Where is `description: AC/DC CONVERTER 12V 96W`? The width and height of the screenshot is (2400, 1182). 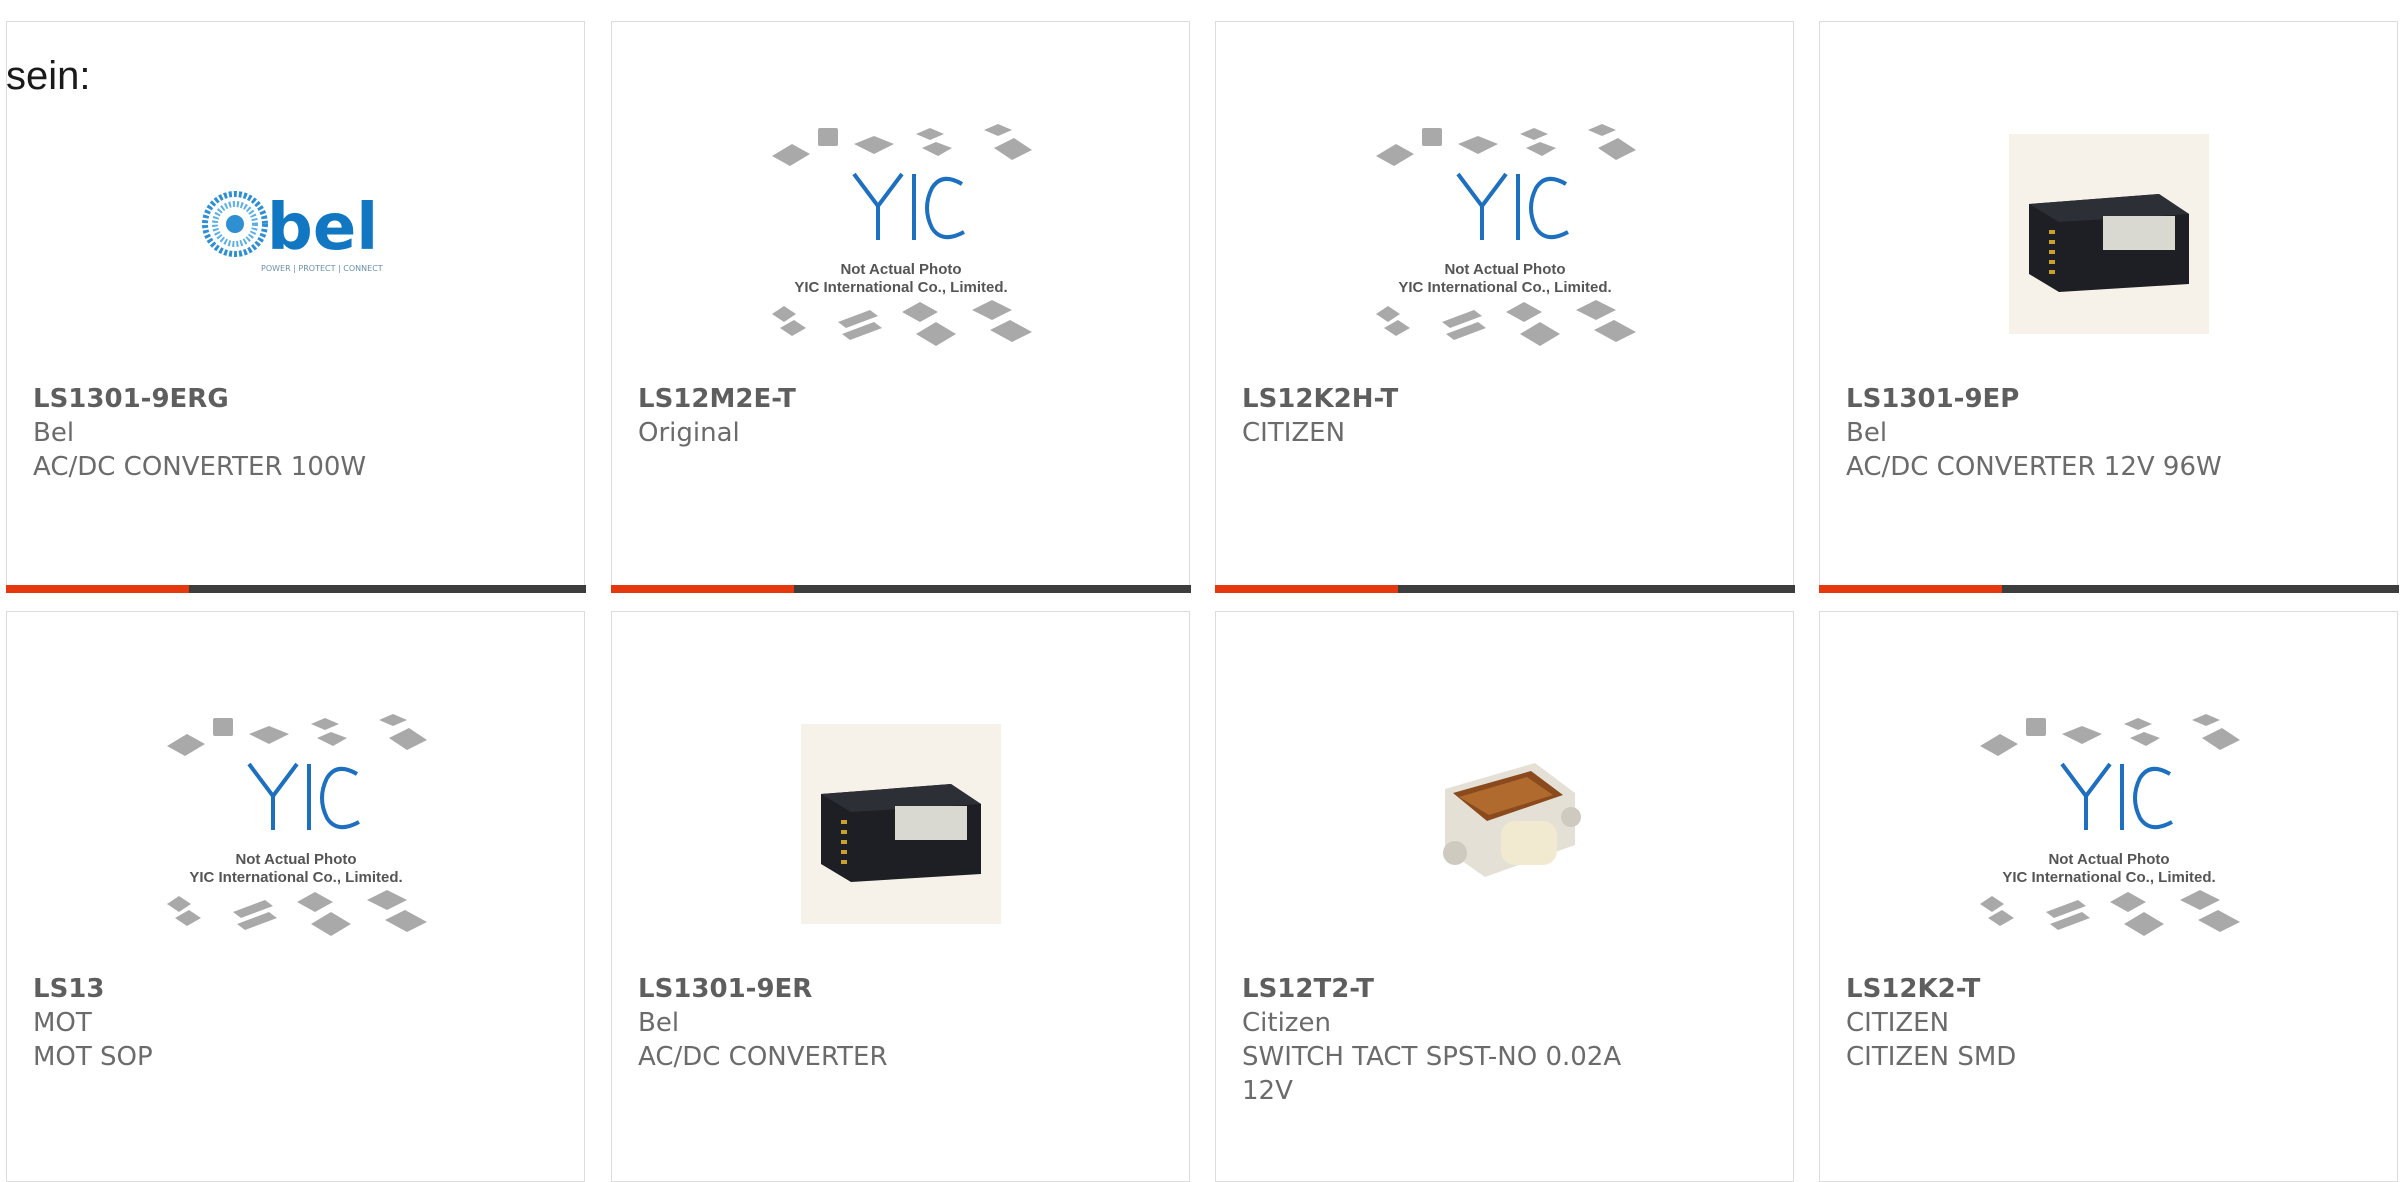 description: AC/DC CONVERTER 12V 96W is located at coordinates (2034, 467).